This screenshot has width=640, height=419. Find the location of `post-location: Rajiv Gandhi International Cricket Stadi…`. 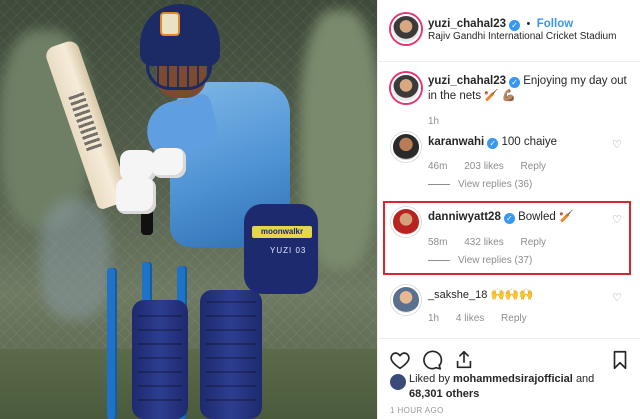

post-location: Rajiv Gandhi International Cricket Stadi… is located at coordinates (522, 36).